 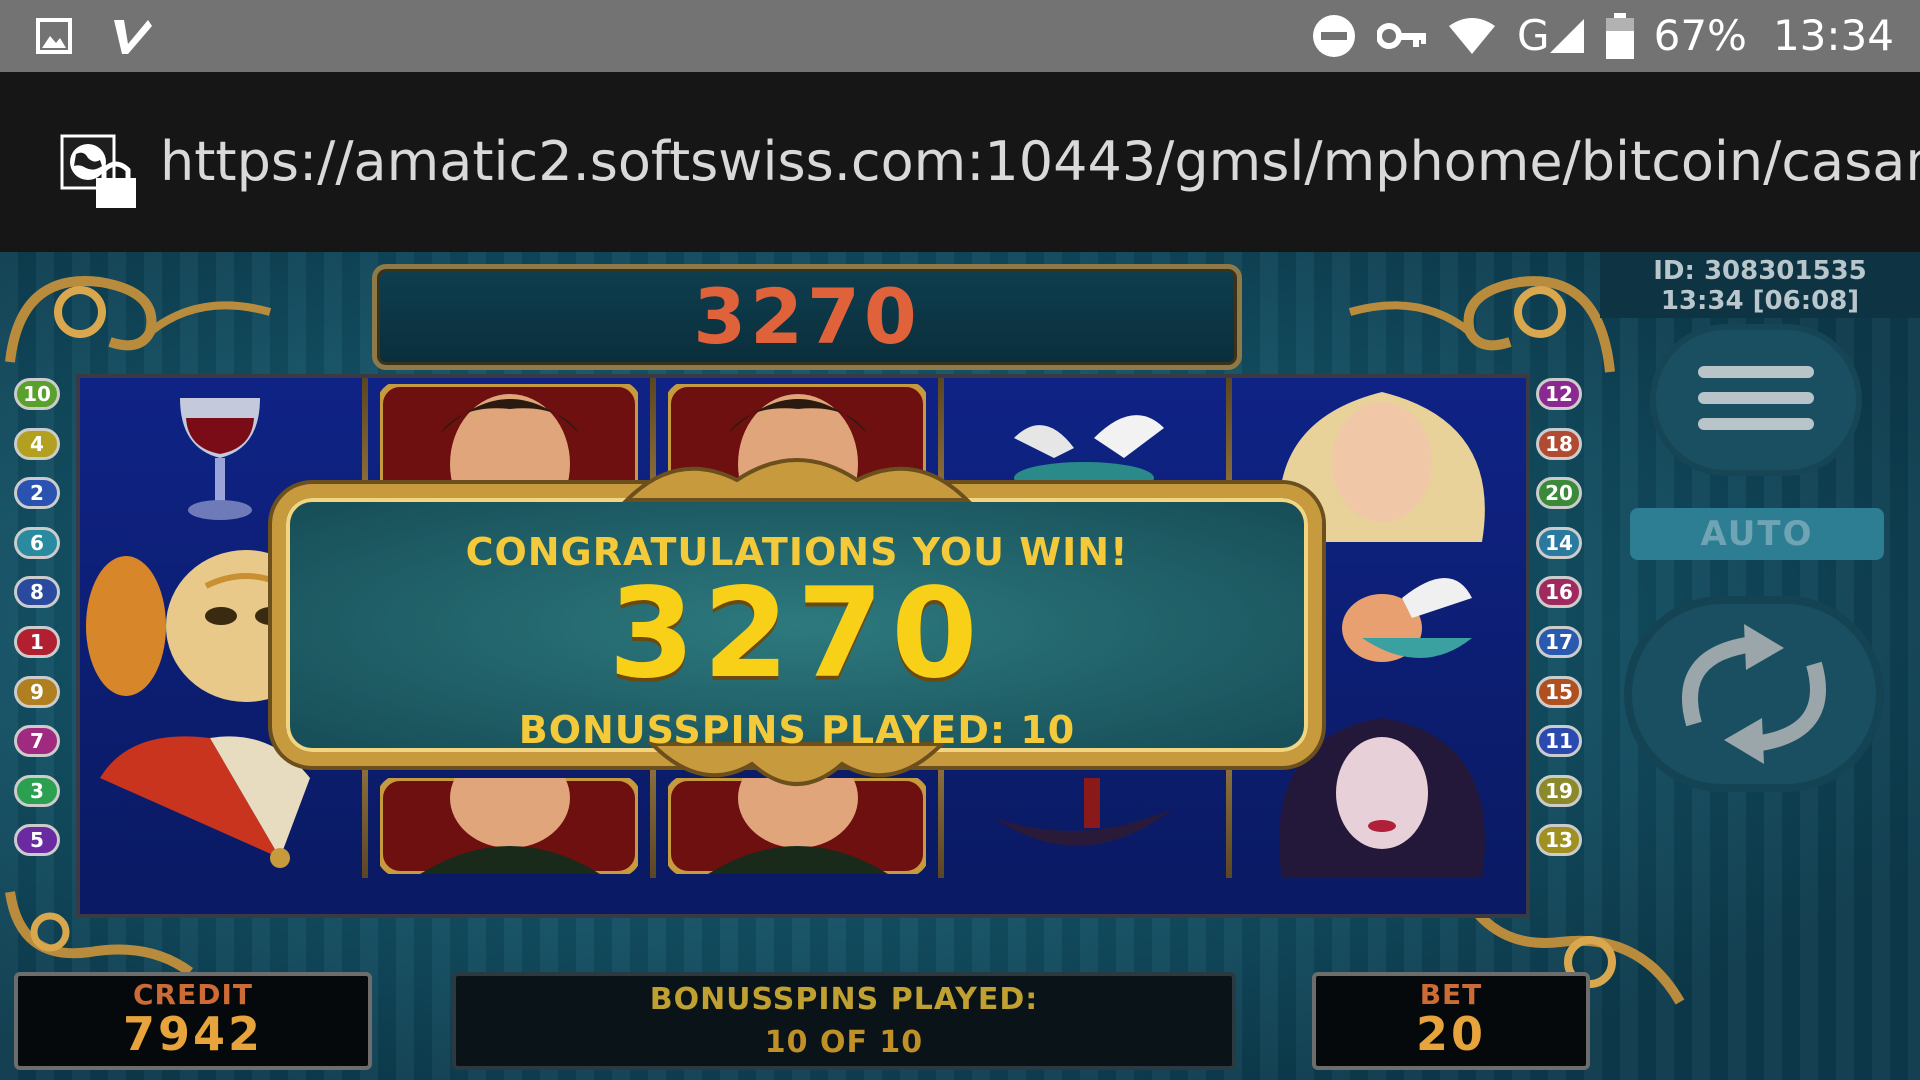 I want to click on bet-panel: BET 20, so click(x=1451, y=1021).